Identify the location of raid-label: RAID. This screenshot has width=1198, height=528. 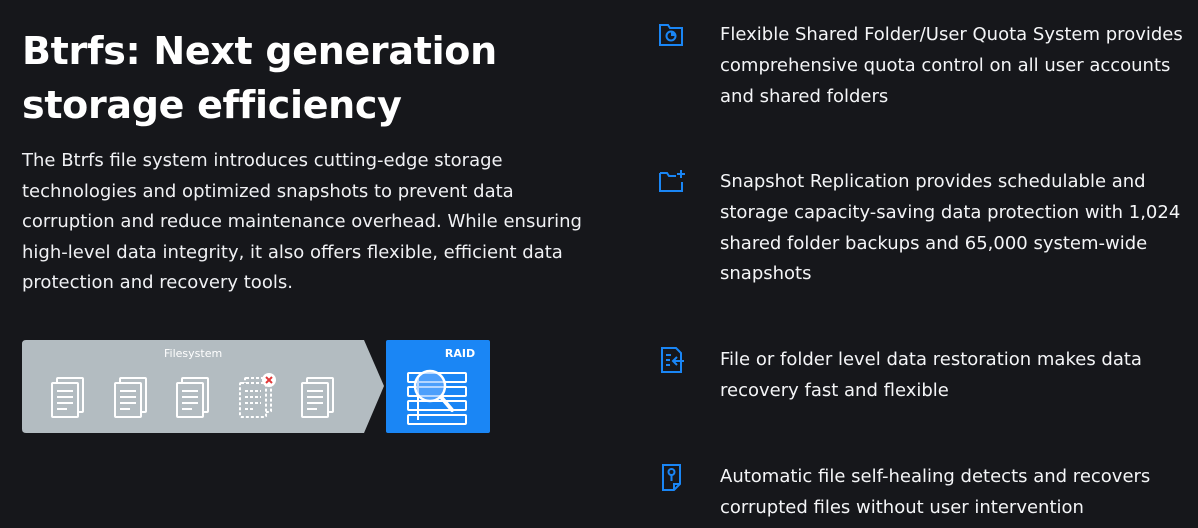
(460, 353).